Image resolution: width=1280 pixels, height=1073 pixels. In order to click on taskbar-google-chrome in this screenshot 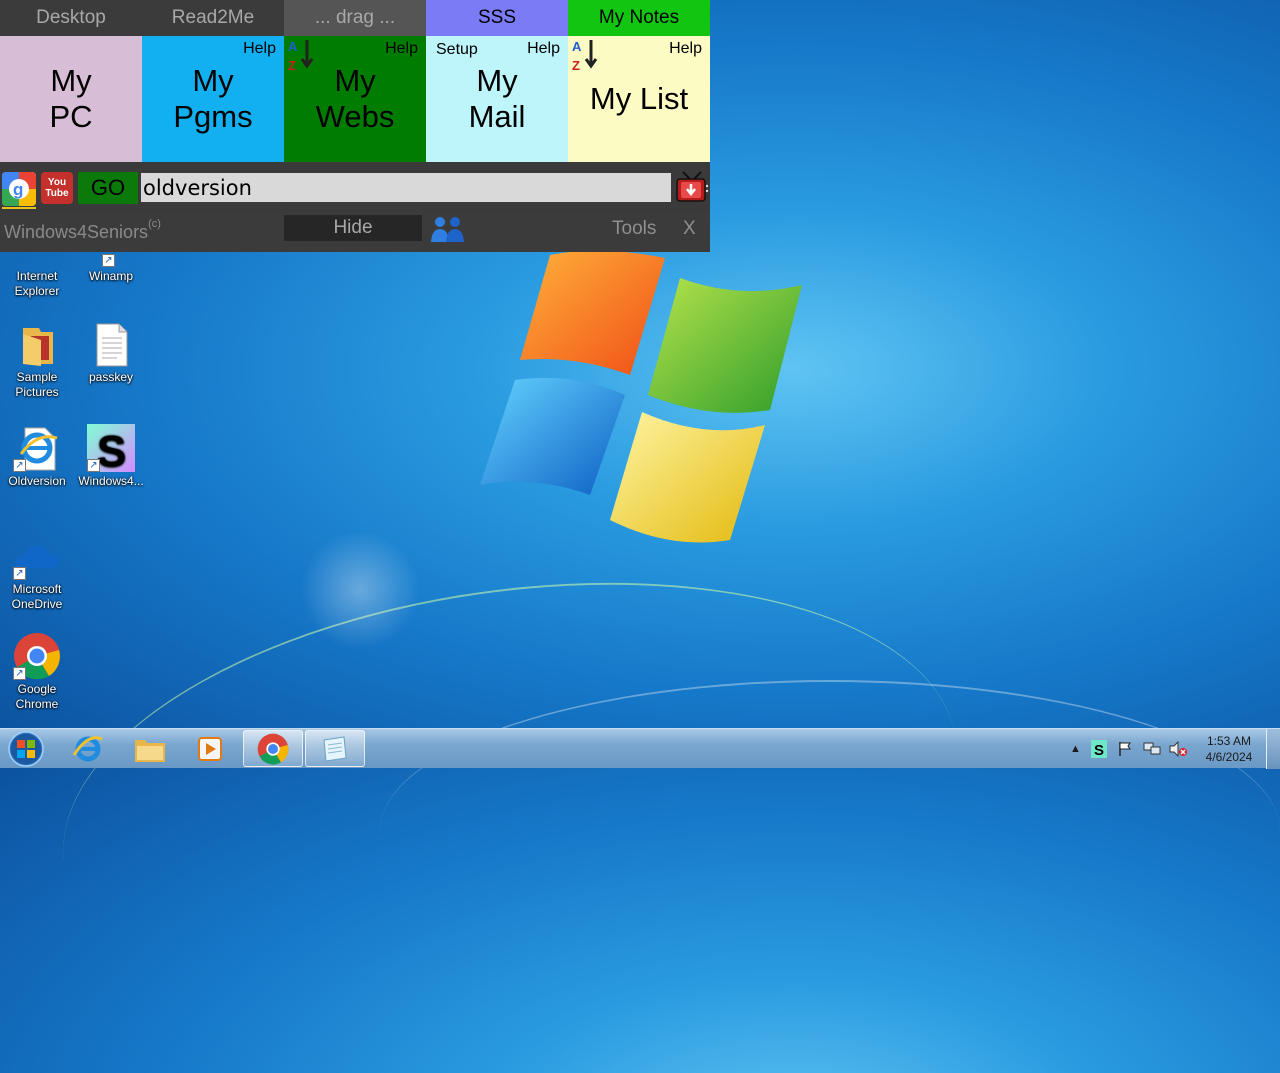, I will do `click(273, 748)`.